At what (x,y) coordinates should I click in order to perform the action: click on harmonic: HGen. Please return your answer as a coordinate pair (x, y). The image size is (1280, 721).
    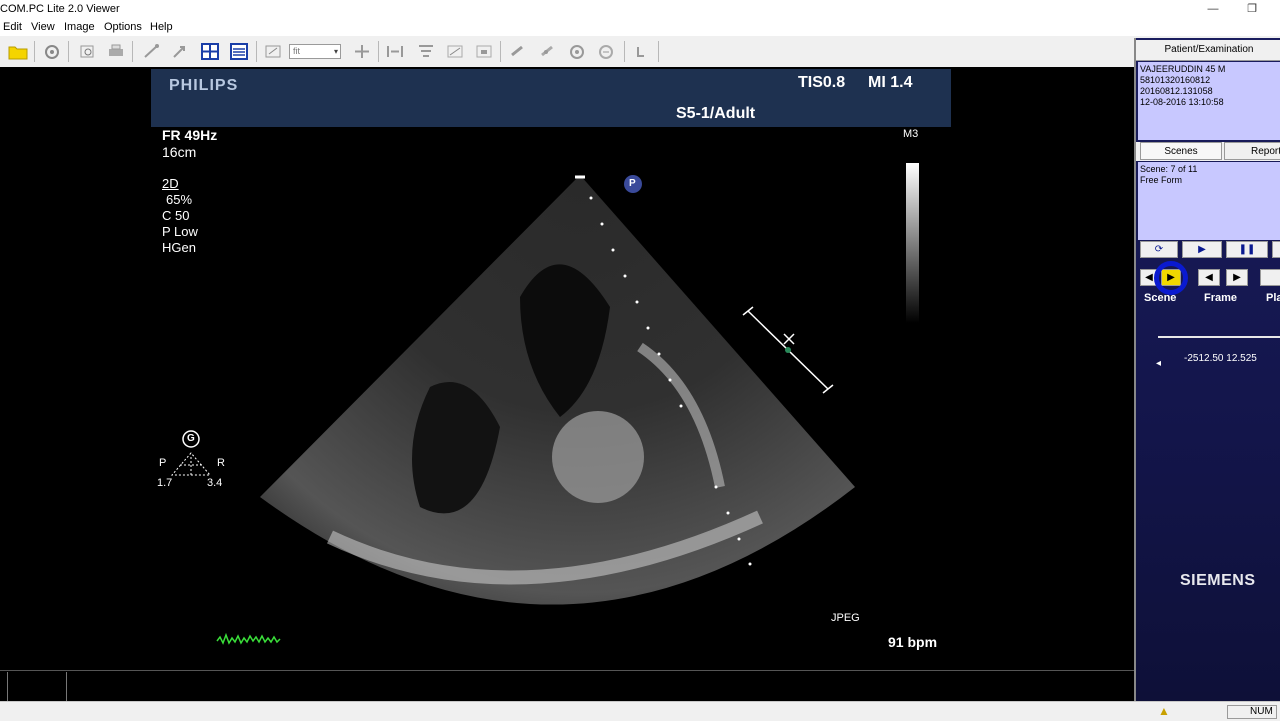
    Looking at the image, I should click on (179, 247).